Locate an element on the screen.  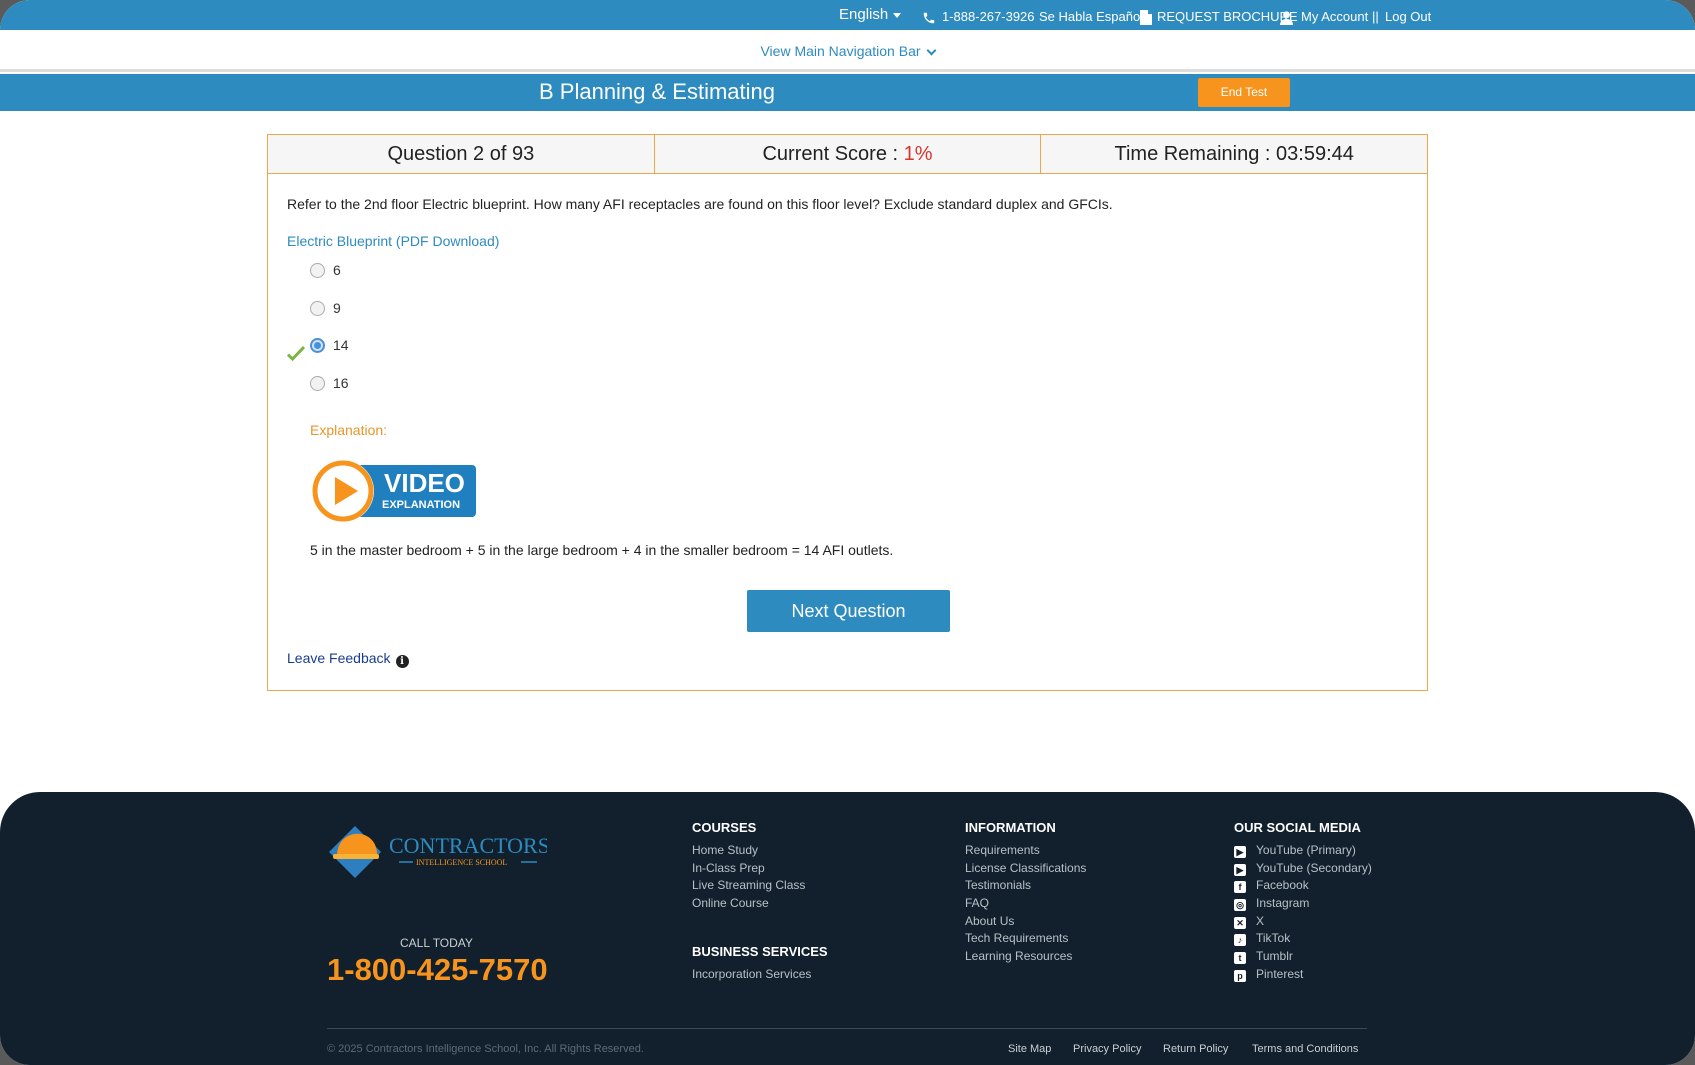
answer-option: 16 is located at coordinates (329, 383).